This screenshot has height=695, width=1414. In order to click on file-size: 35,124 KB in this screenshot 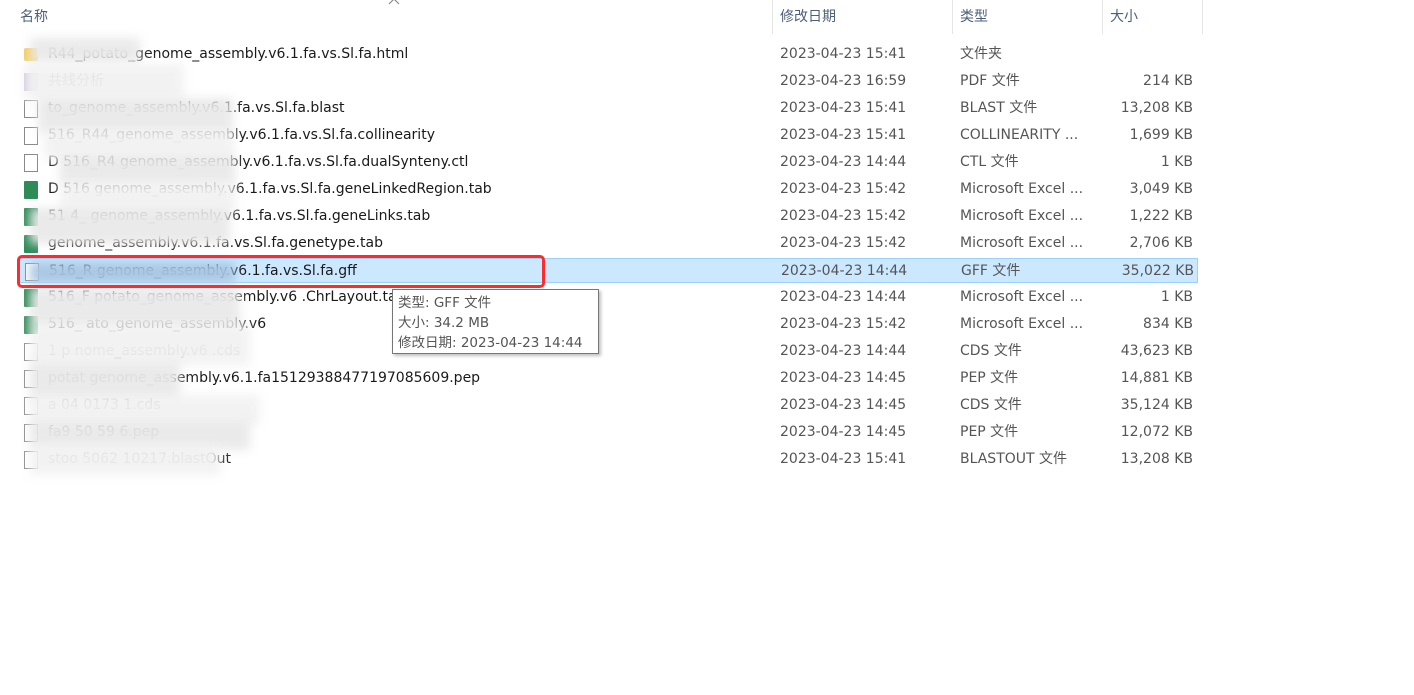, I will do `click(1156, 405)`.